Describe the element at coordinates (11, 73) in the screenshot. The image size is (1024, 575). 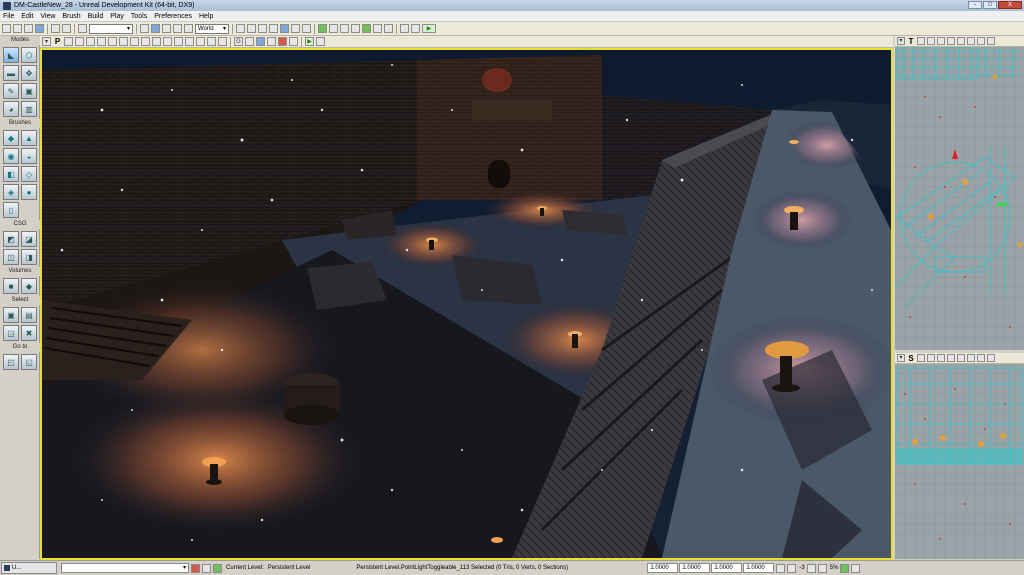
I see `terrain-mode-icon: ▬` at that location.